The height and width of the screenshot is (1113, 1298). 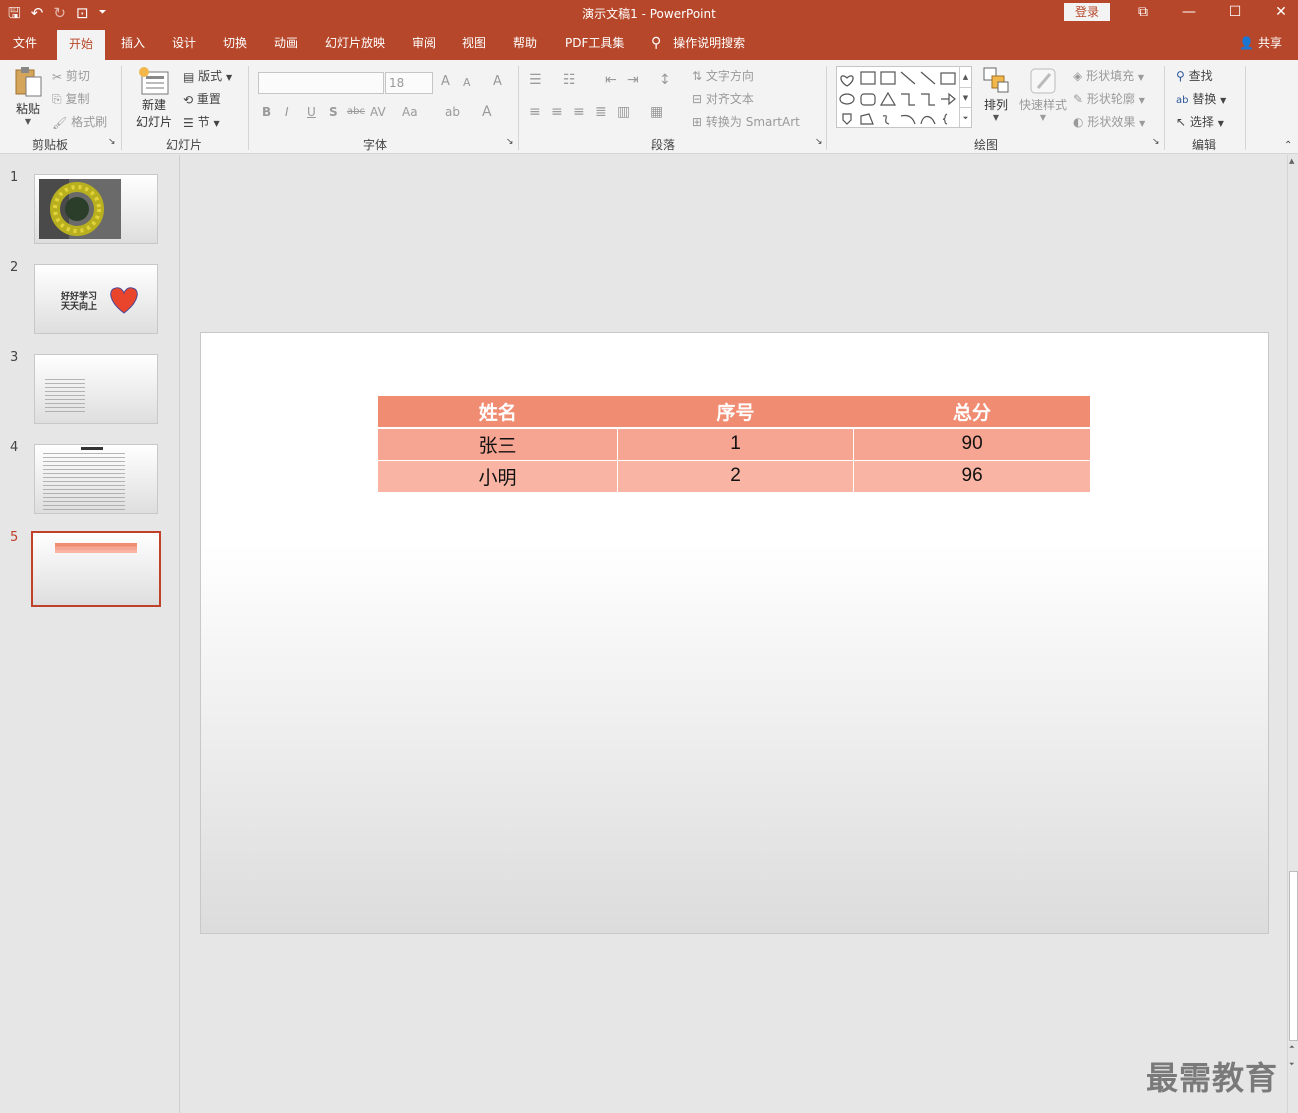 What do you see at coordinates (1288, 145) in the screenshot?
I see `collapse-ribbon-icon: ⌃` at bounding box center [1288, 145].